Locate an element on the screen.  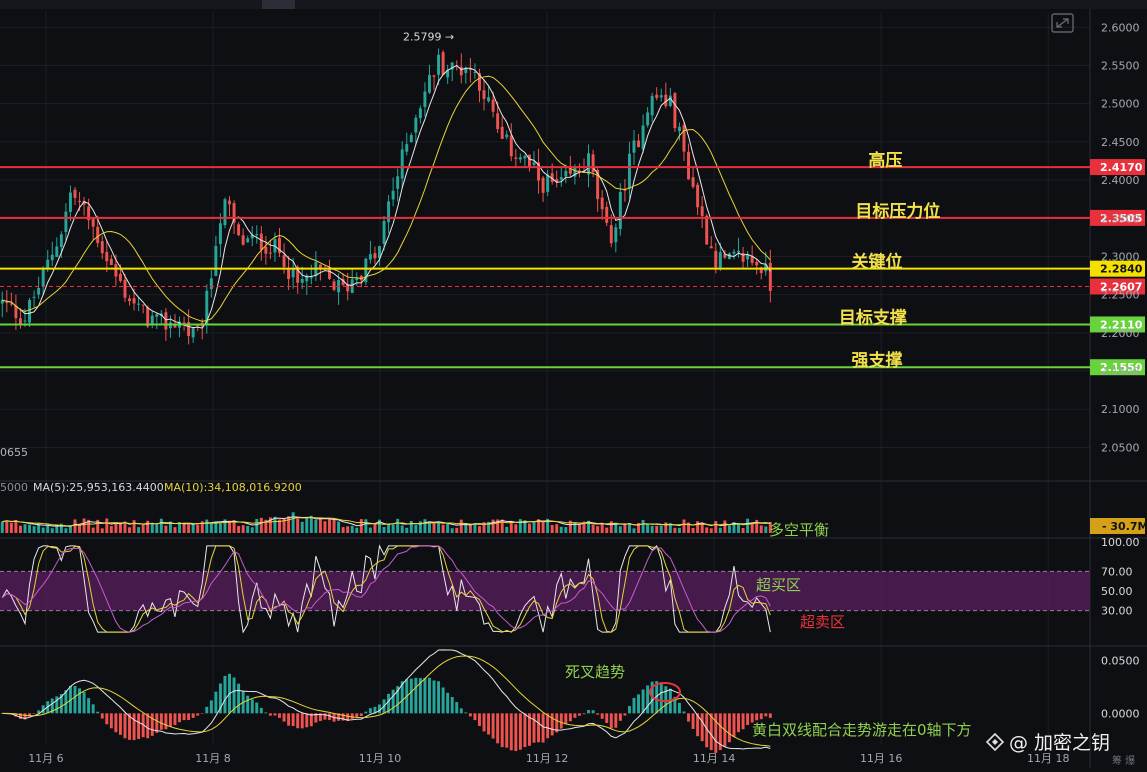
price-tick-label: 2.3000 is located at coordinates (1120, 256).